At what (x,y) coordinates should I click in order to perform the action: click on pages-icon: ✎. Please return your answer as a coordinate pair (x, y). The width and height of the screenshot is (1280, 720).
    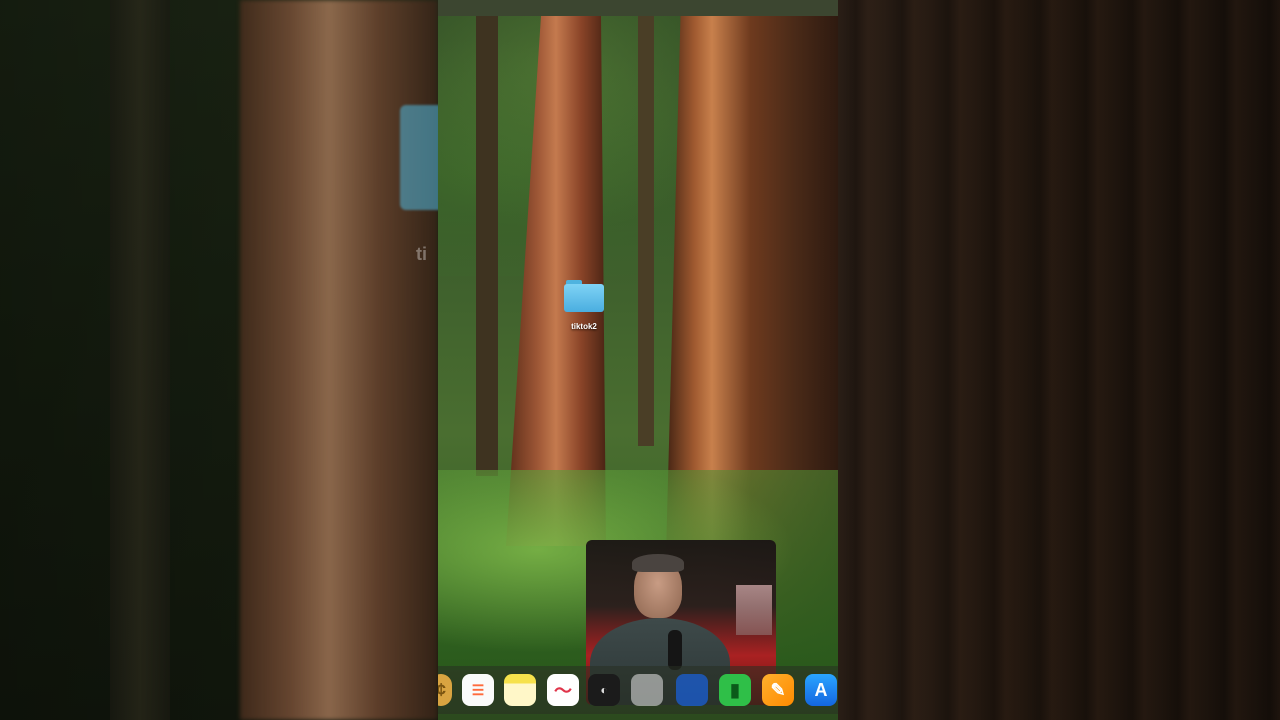
    Looking at the image, I should click on (778, 690).